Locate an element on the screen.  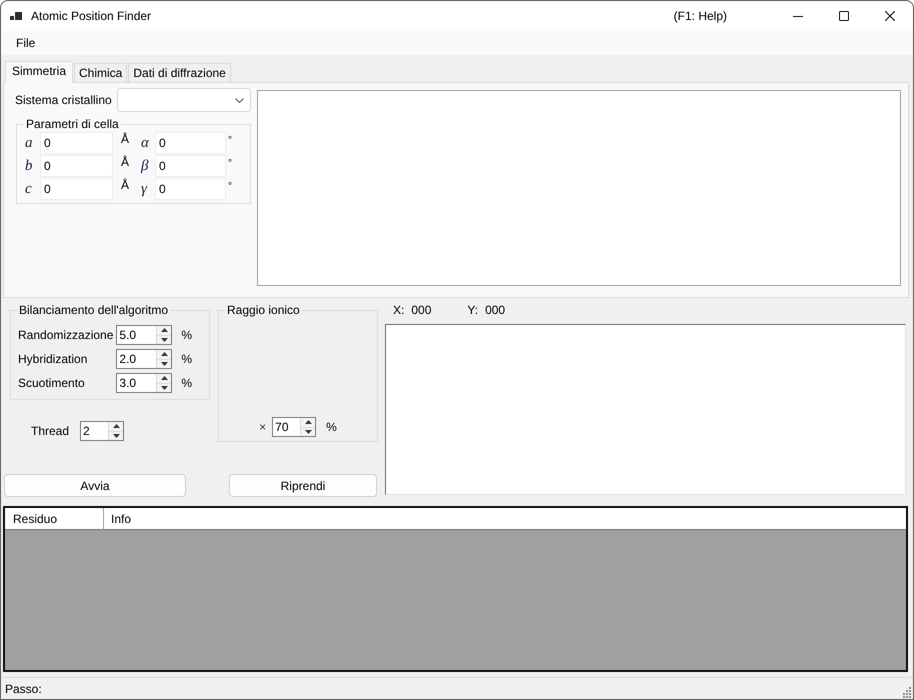
number-spinner: 2 is located at coordinates (102, 431).